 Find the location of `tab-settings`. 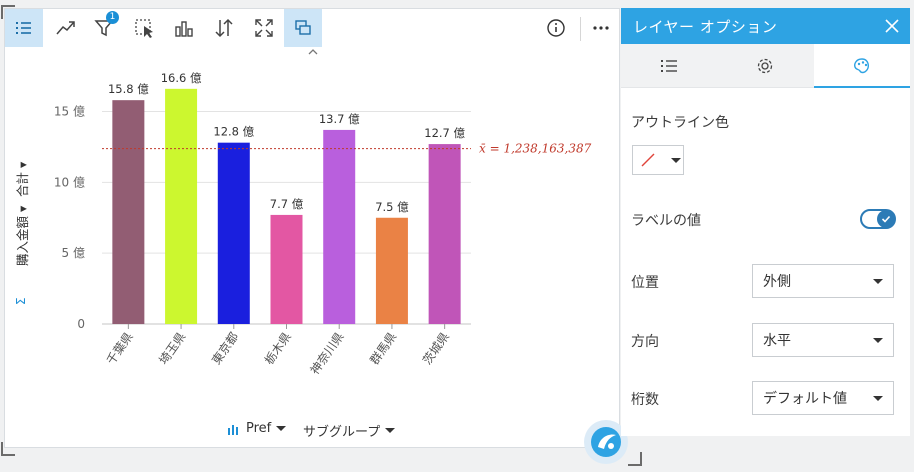

tab-settings is located at coordinates (765, 65).